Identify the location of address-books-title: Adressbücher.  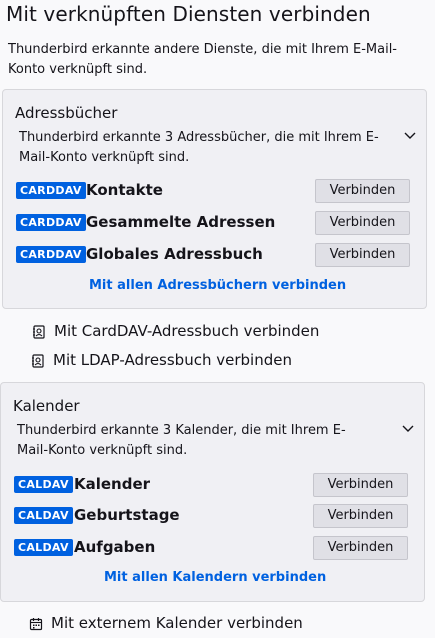
(66, 113).